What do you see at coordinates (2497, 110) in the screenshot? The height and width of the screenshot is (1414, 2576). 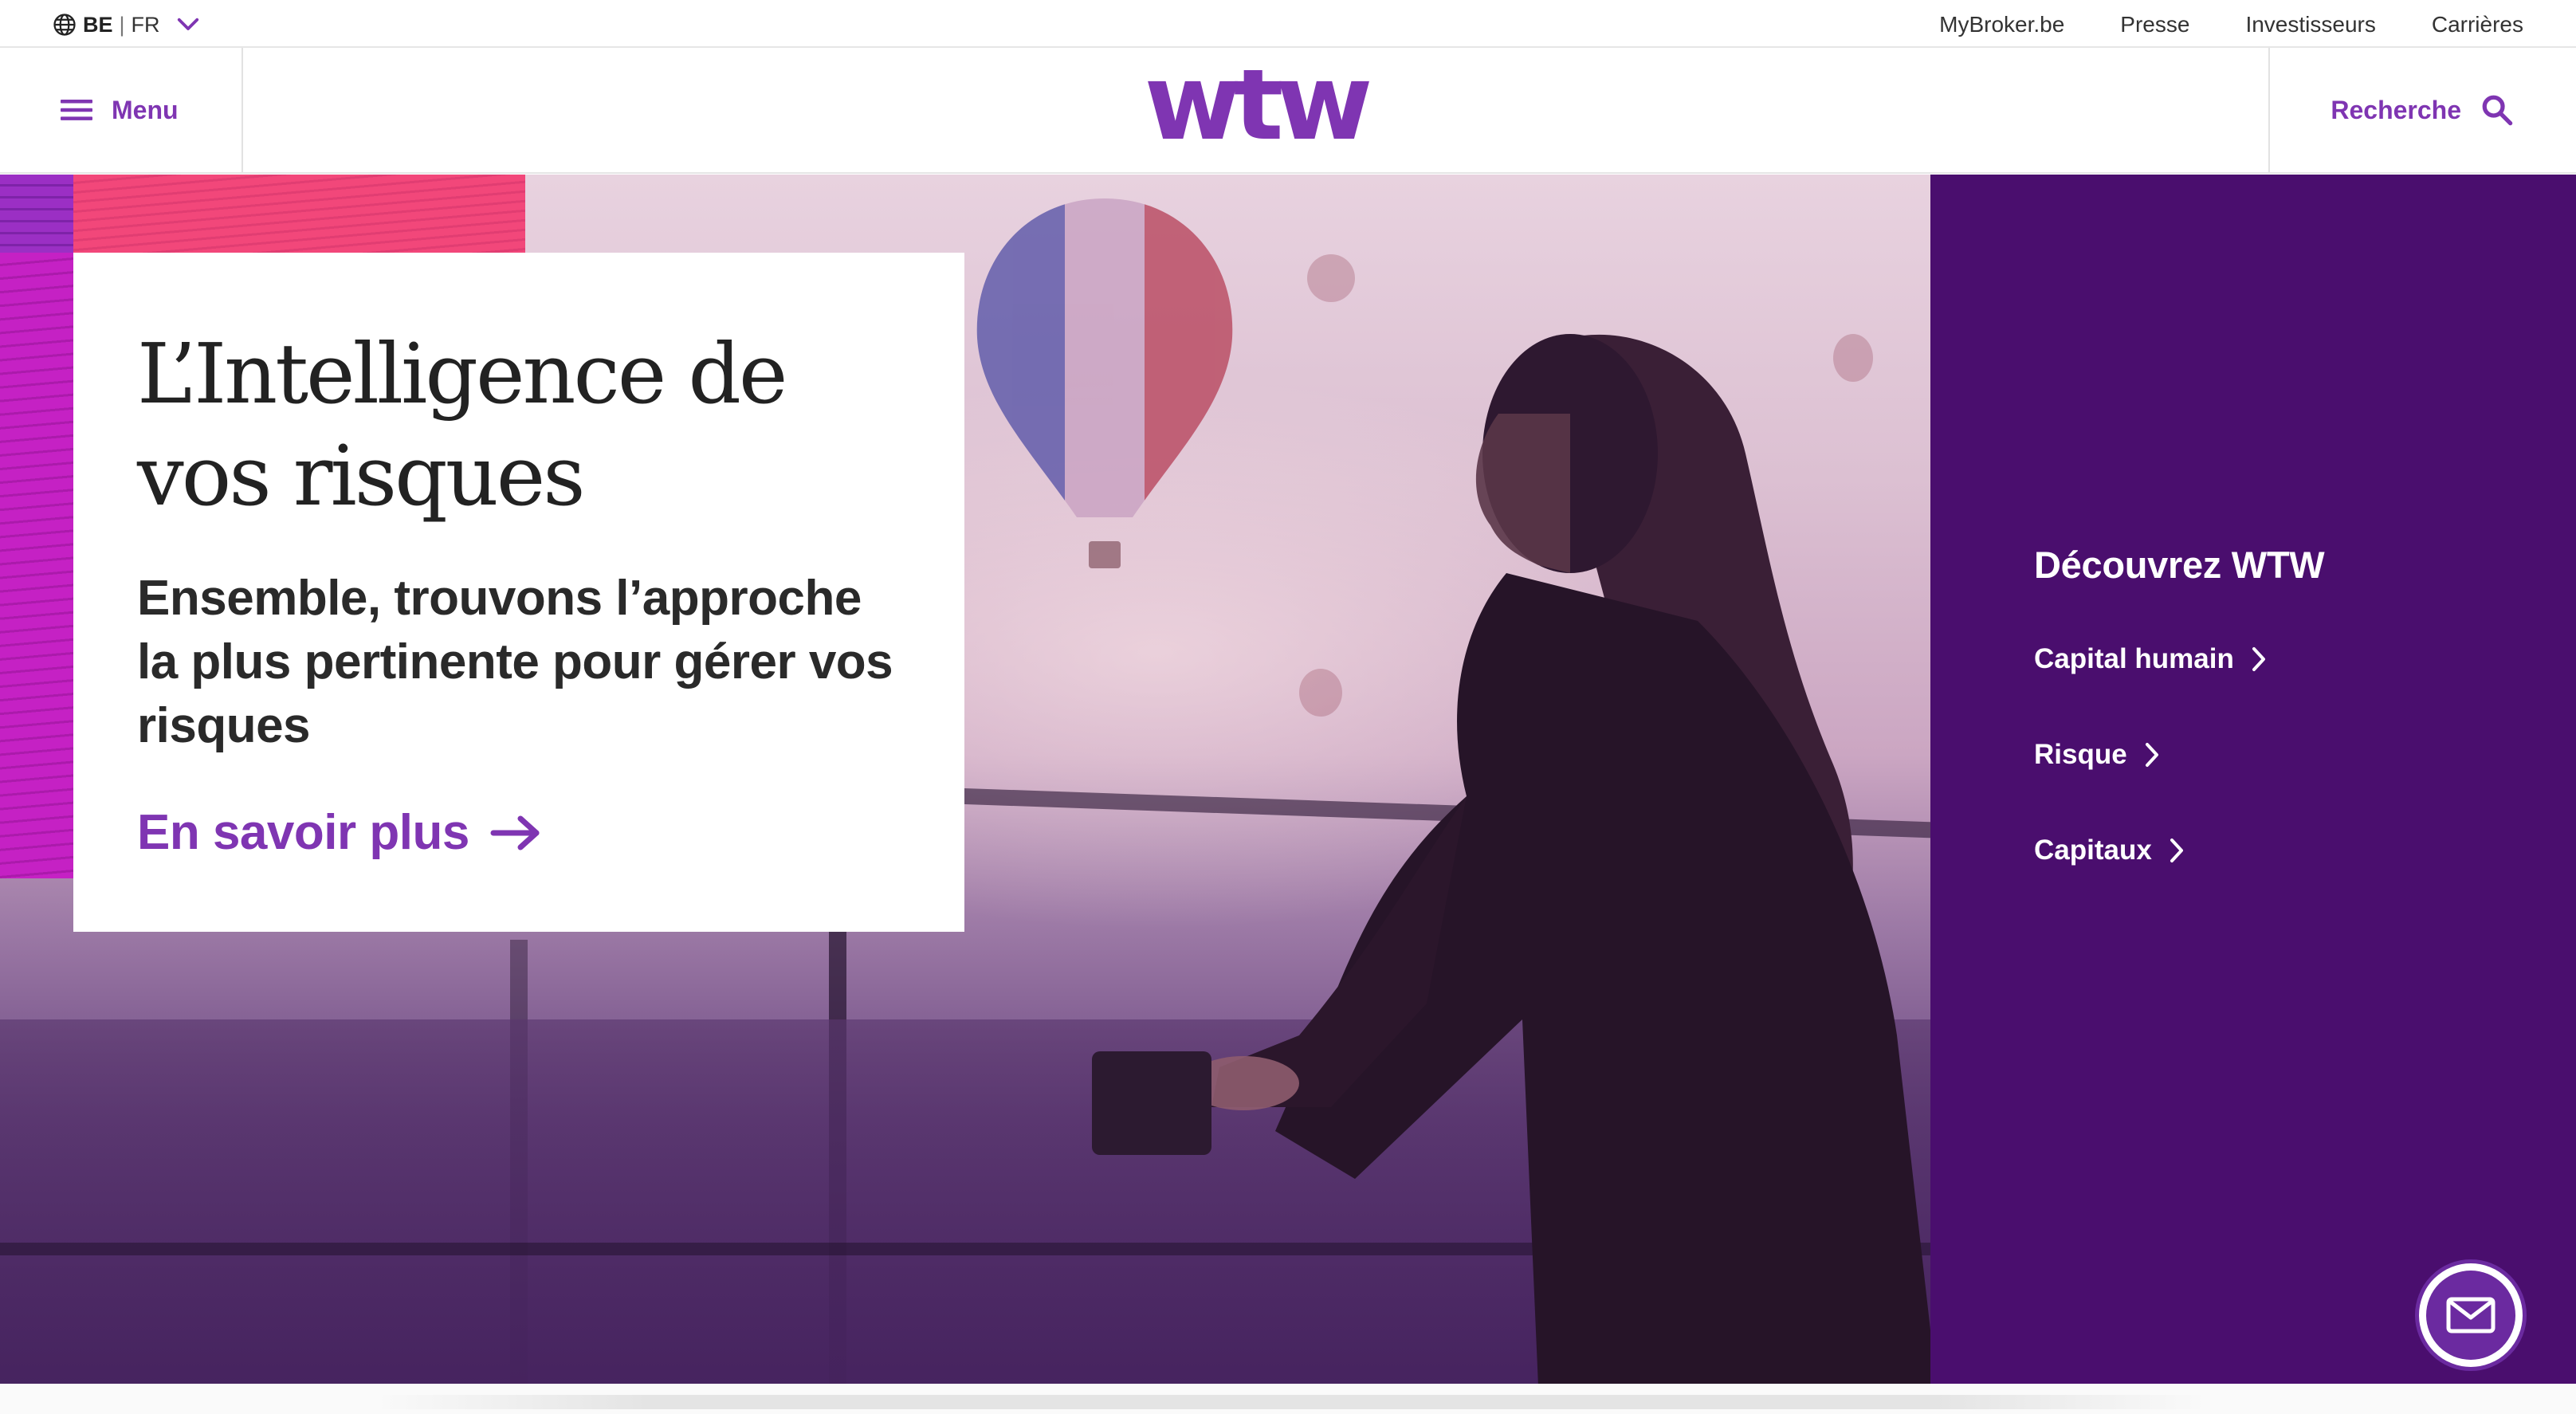 I see `search-icon` at bounding box center [2497, 110].